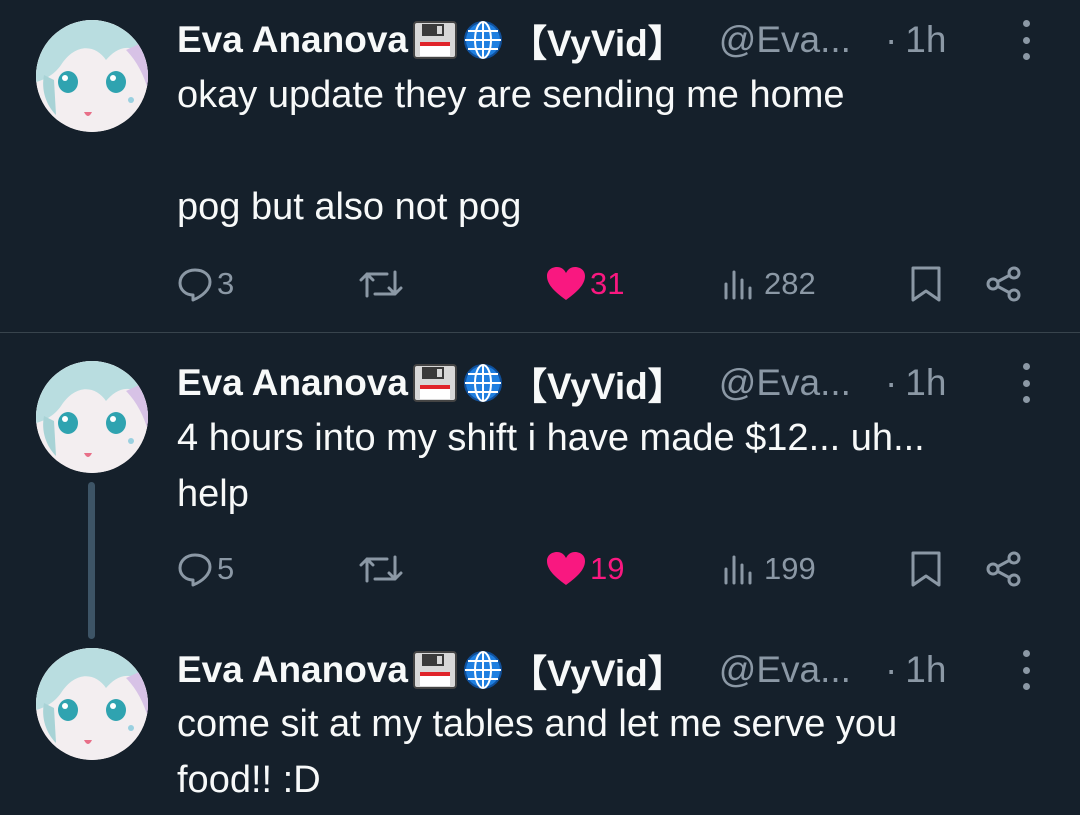 The image size is (1080, 815). What do you see at coordinates (790, 283) in the screenshot?
I see `views-count: 282` at bounding box center [790, 283].